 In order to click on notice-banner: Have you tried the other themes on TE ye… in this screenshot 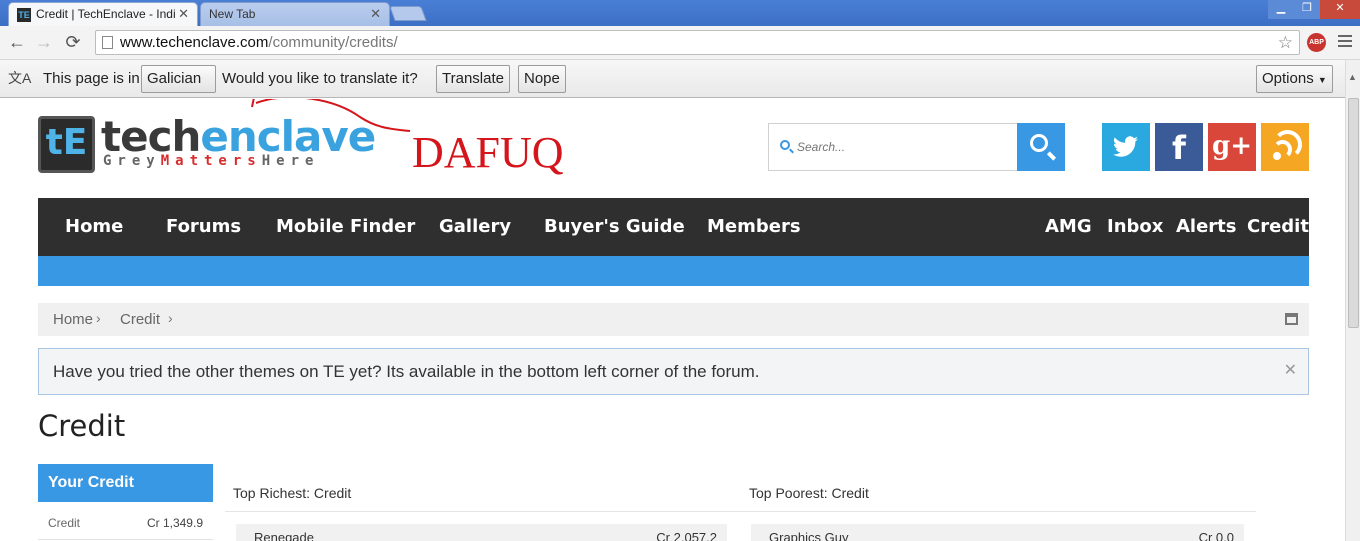, I will do `click(673, 371)`.